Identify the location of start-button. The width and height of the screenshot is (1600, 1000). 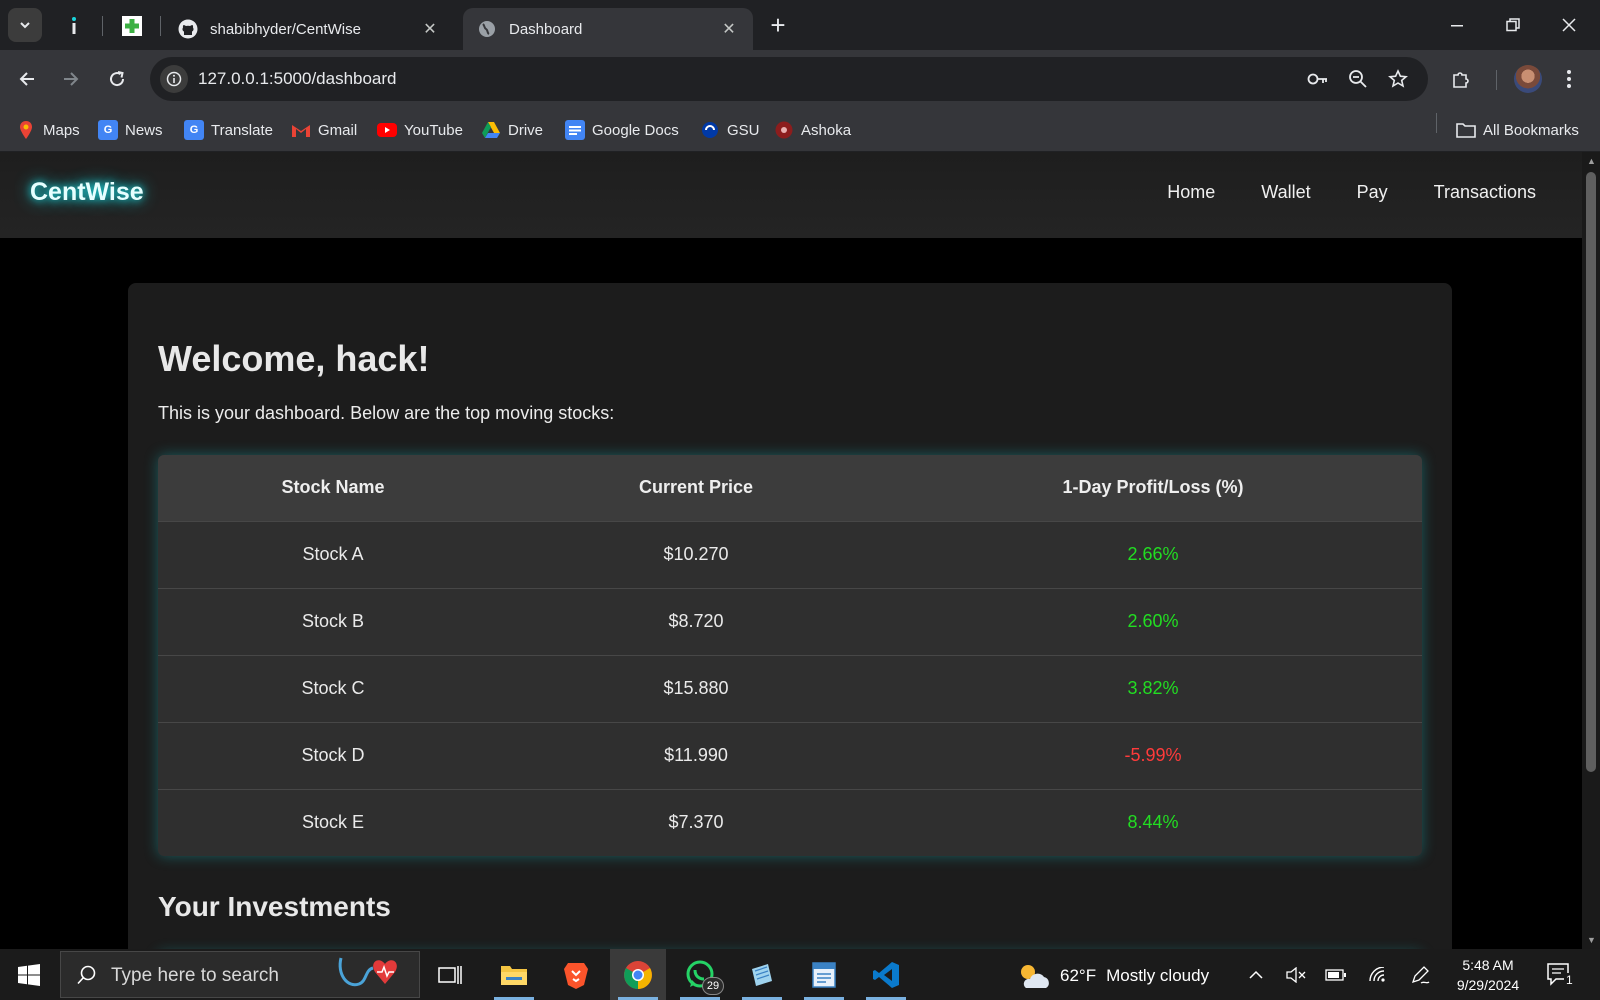
(29, 974).